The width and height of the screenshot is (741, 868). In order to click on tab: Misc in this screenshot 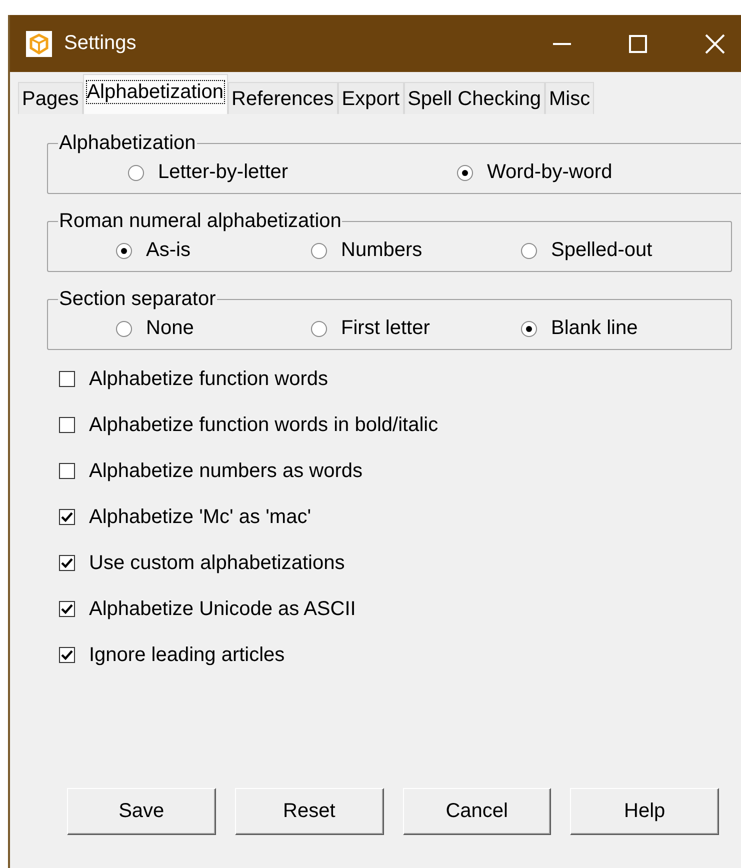, I will do `click(569, 98)`.